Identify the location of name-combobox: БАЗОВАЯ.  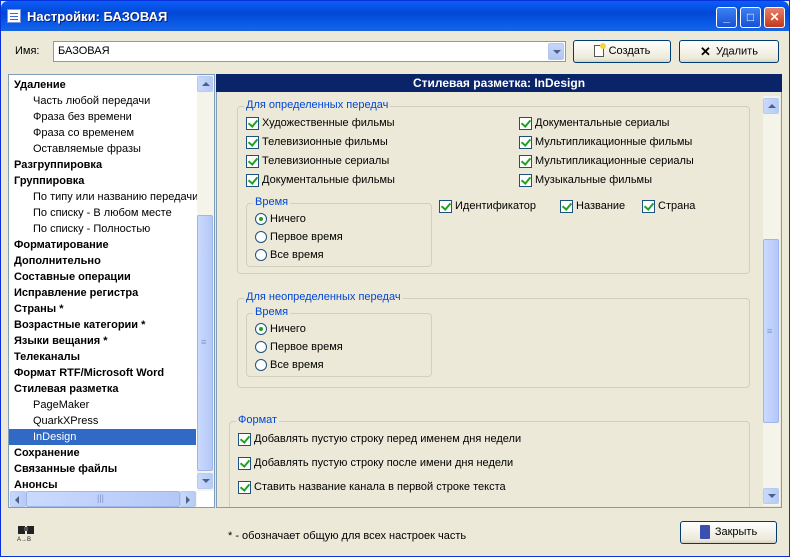
(309, 51).